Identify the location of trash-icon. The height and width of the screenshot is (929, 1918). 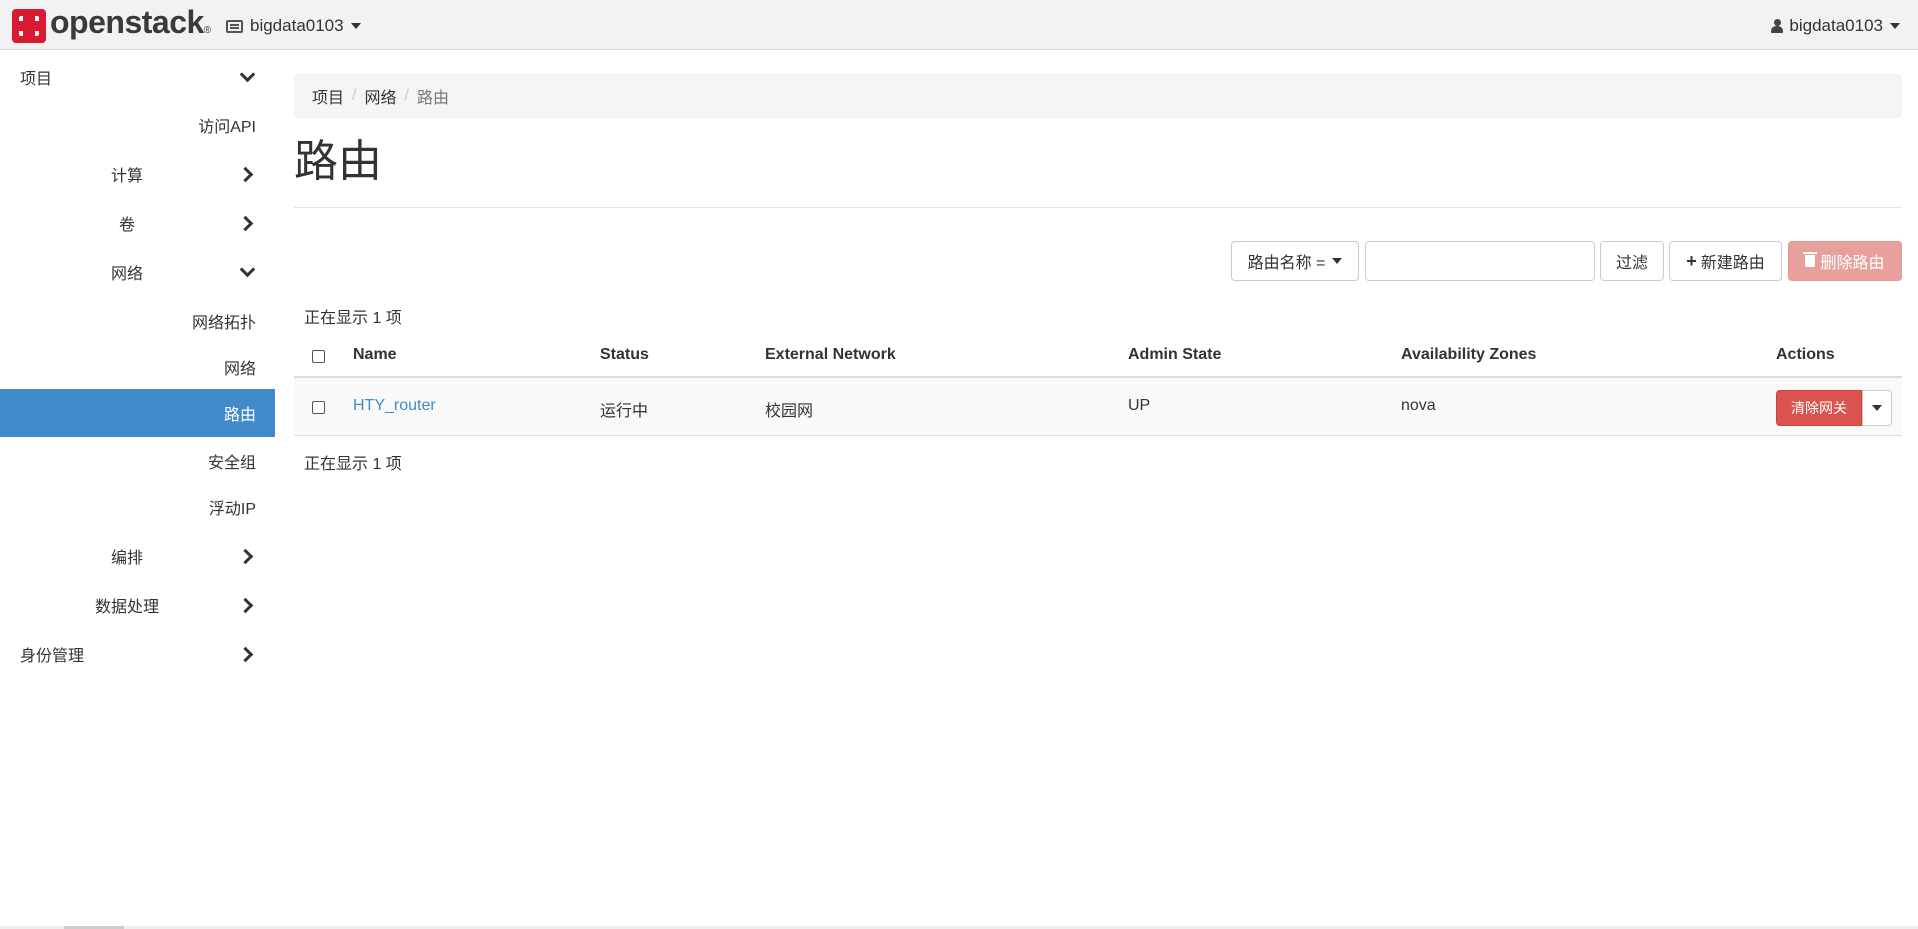
(1810, 259).